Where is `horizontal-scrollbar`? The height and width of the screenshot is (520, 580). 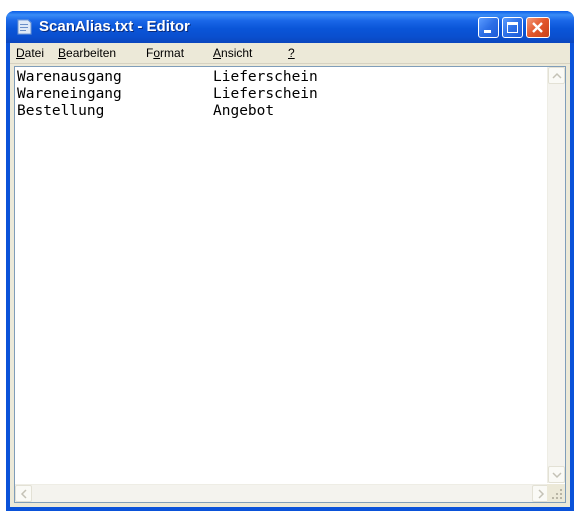
horizontal-scrollbar is located at coordinates (282, 493).